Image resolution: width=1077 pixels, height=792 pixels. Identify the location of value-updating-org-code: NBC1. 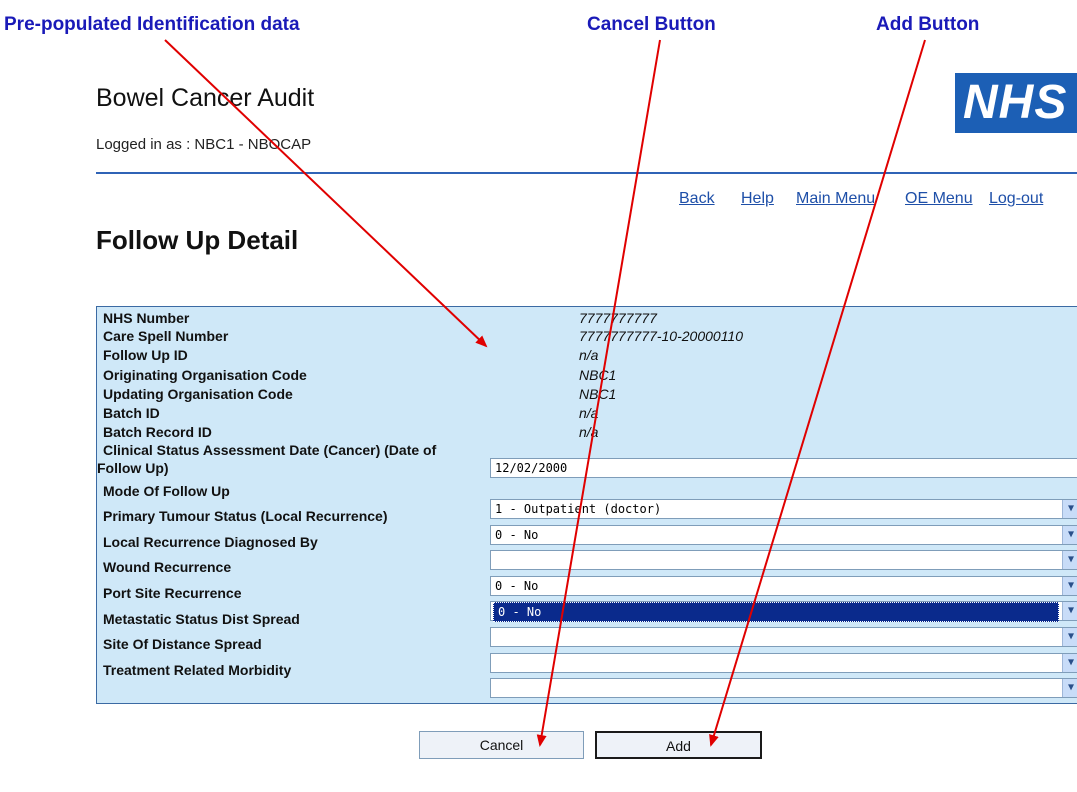
(598, 394).